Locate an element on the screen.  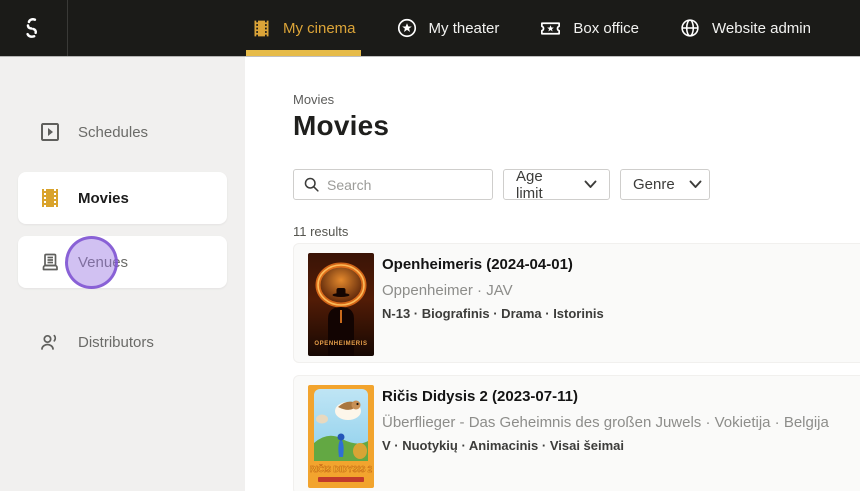
nav-label: Box office is located at coordinates (606, 28).